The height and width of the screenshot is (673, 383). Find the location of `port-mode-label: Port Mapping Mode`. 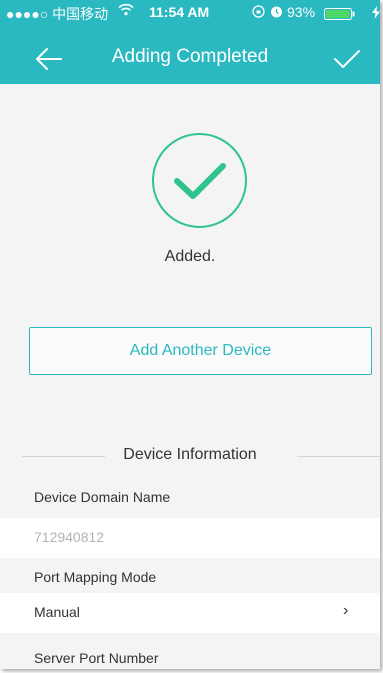

port-mode-label: Port Mapping Mode is located at coordinates (95, 577).